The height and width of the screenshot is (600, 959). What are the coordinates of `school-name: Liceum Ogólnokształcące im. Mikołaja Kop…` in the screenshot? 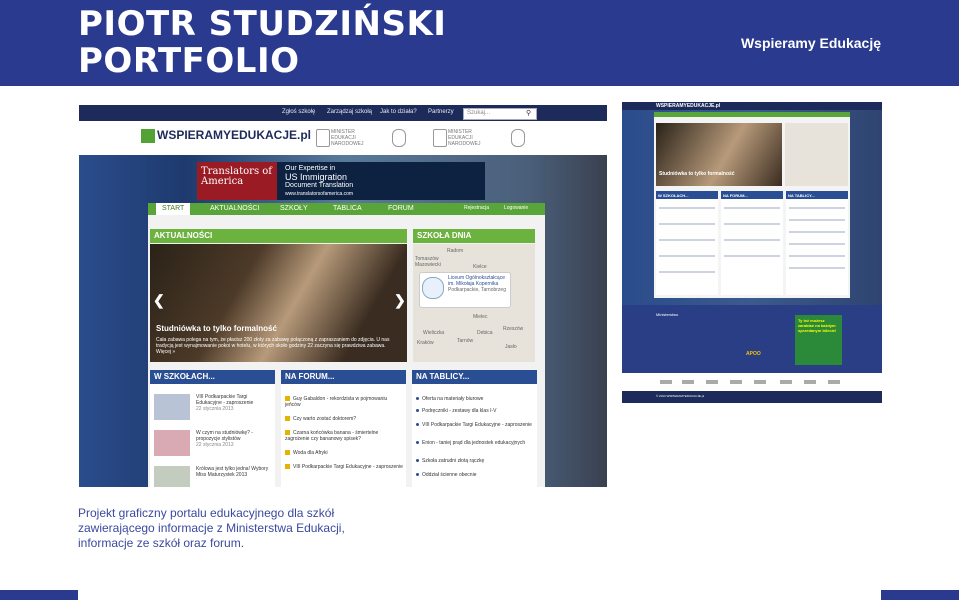 It's located at (476, 281).